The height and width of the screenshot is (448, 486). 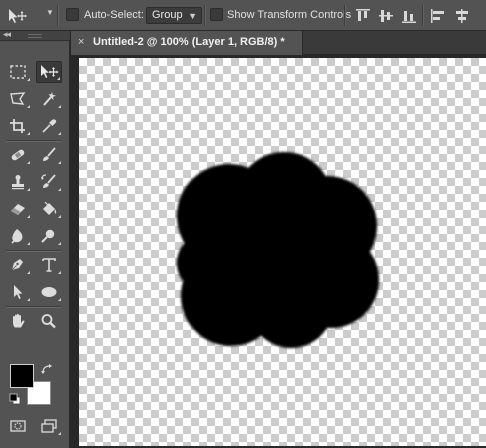 I want to click on blur-tool, so click(x=18, y=236).